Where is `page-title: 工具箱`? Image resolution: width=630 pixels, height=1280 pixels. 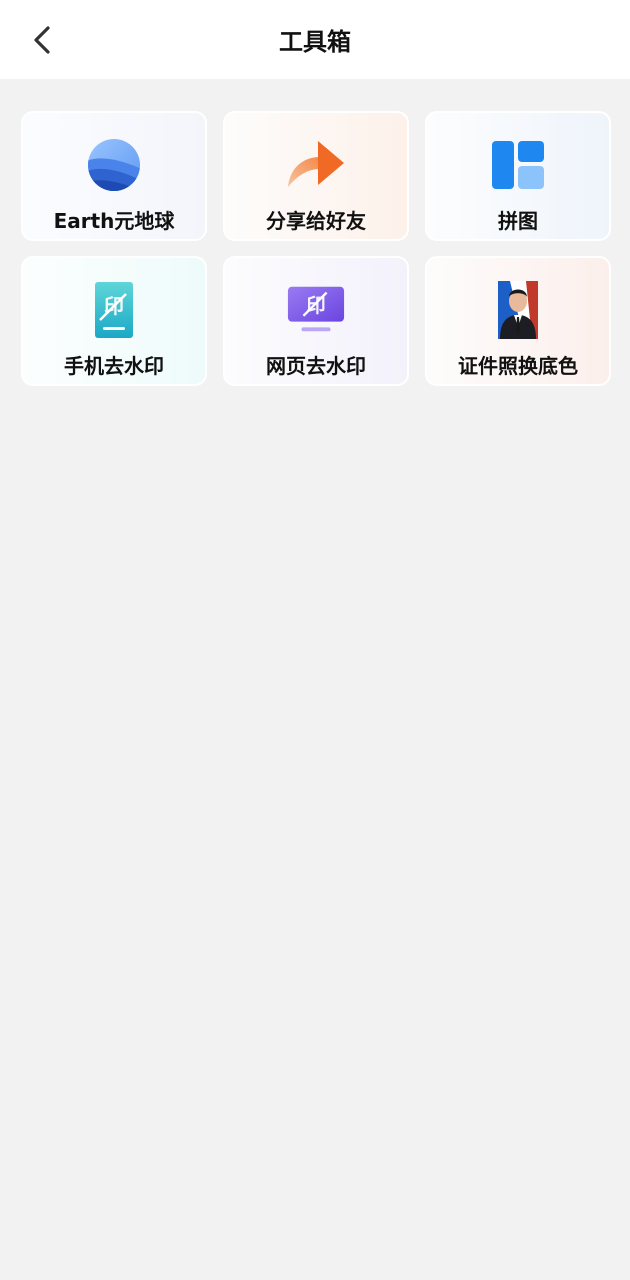
page-title: 工具箱 is located at coordinates (315, 42).